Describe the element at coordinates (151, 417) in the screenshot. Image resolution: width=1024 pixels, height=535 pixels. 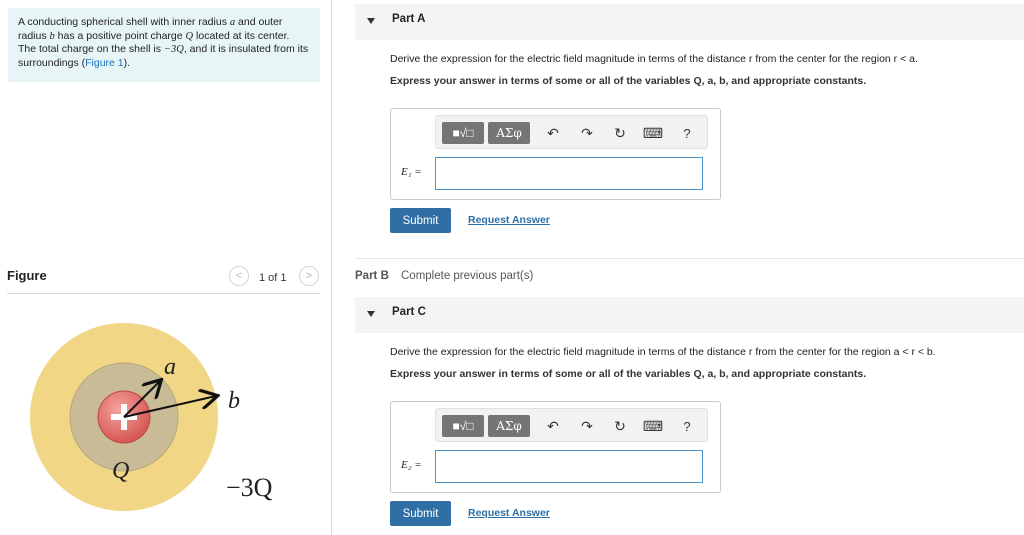
I see `figure-diagram: a b Q −3Q` at that location.